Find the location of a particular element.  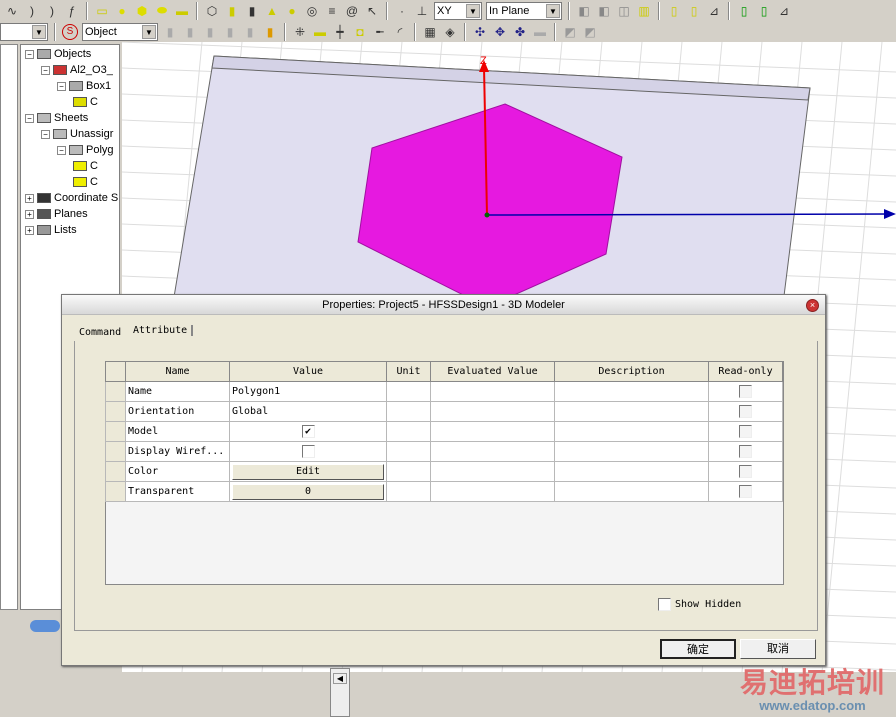

snap-edge-icon: ┿ is located at coordinates (340, 32).